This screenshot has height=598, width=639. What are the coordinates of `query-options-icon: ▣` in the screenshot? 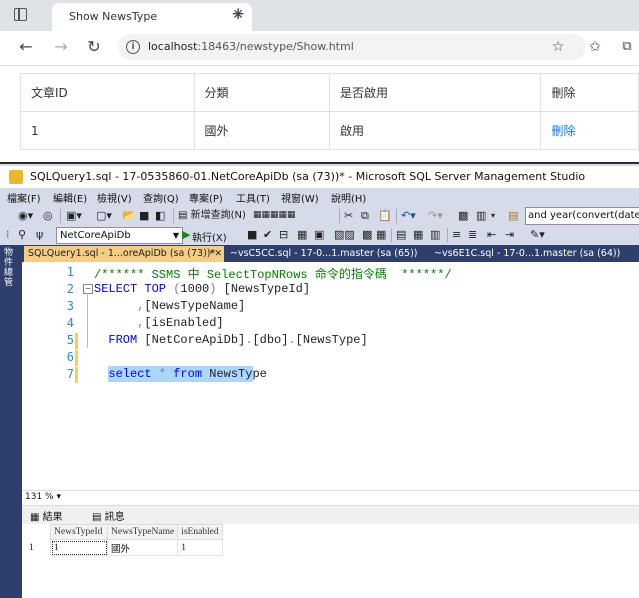 It's located at (319, 234).